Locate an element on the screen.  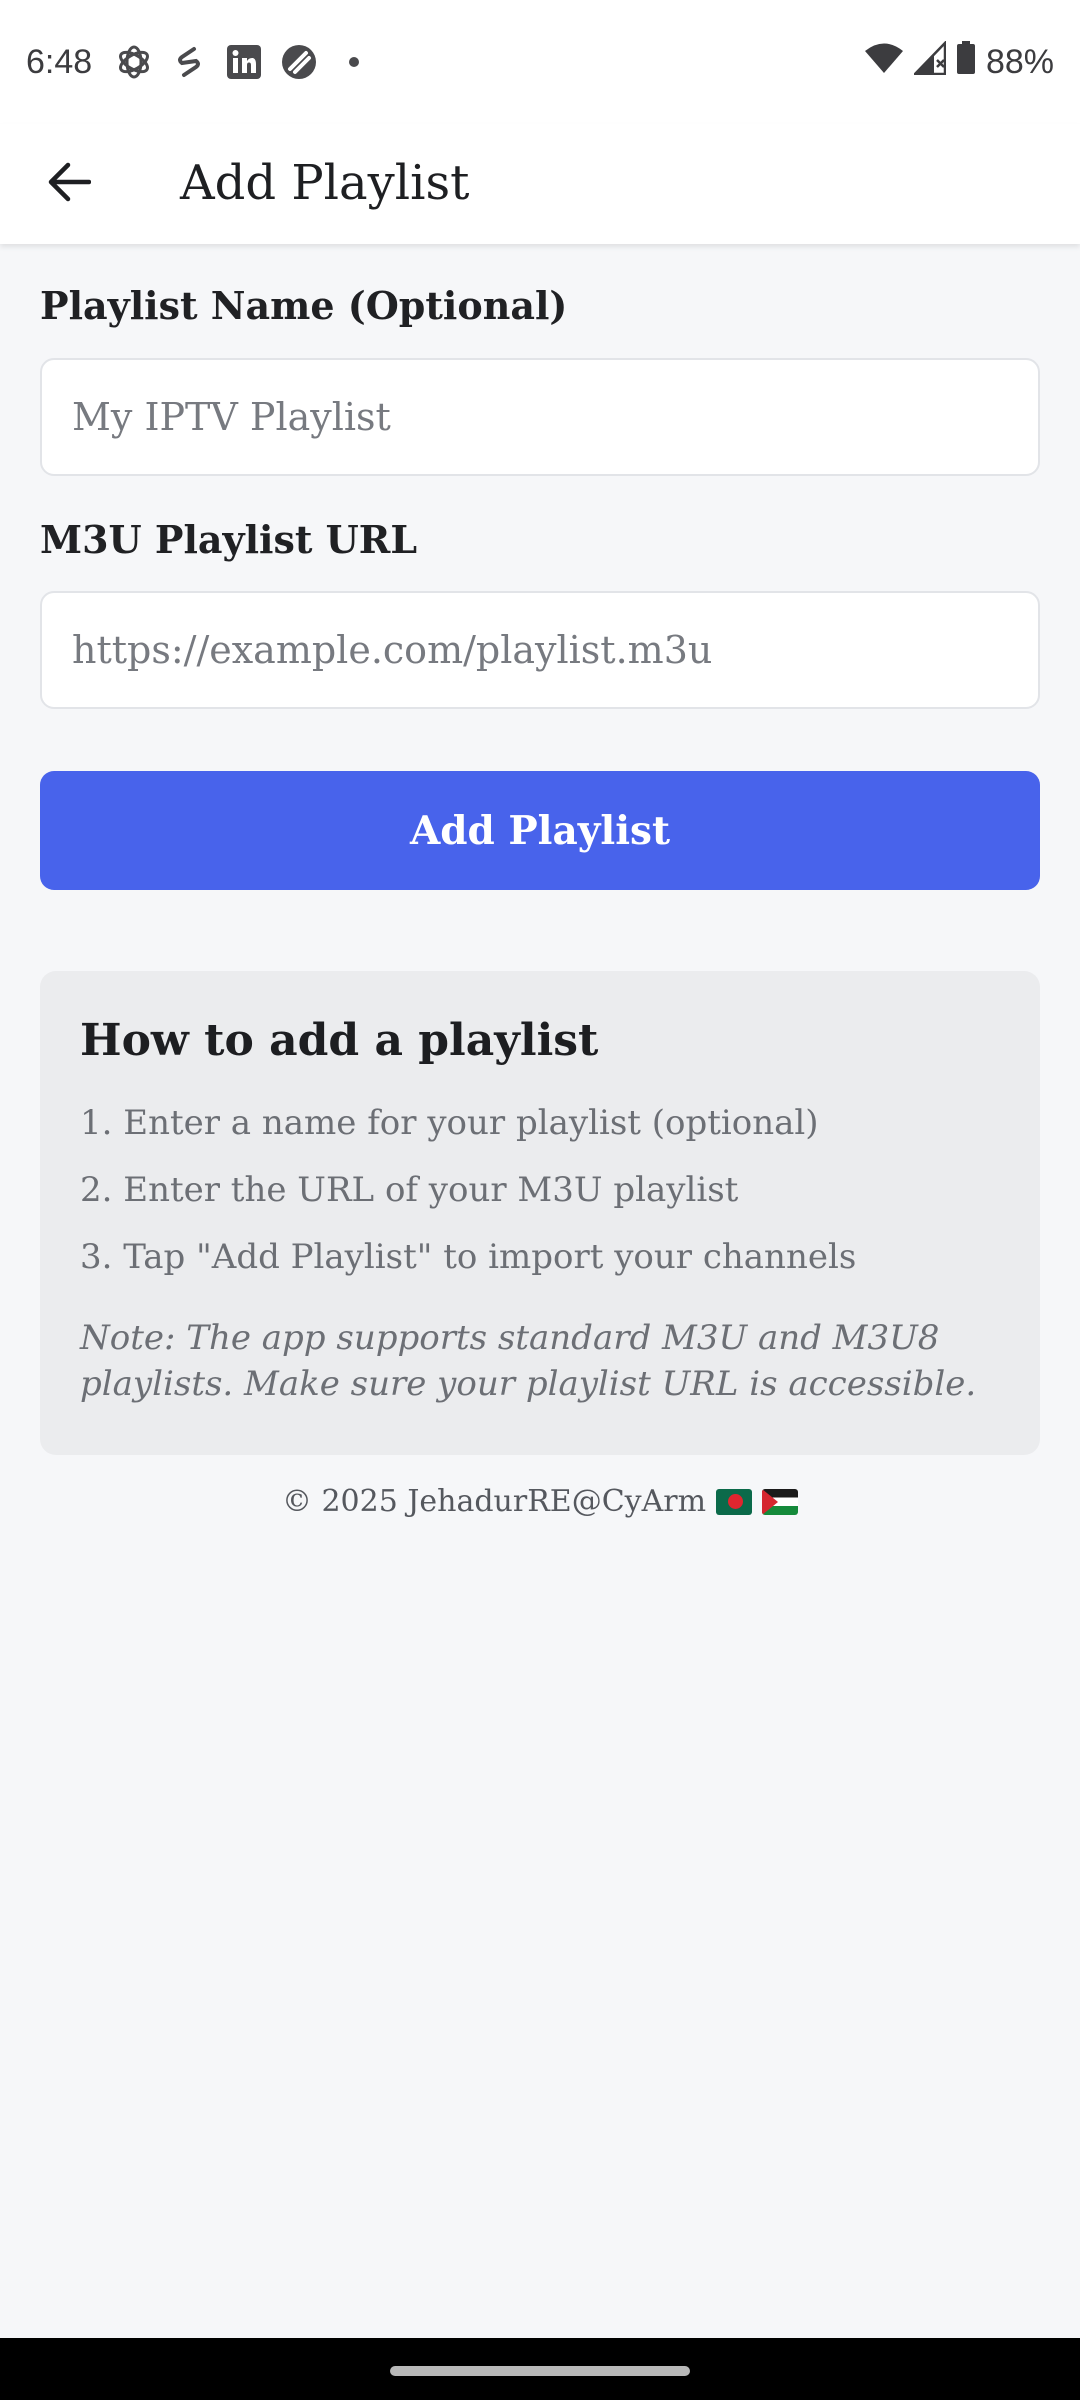
playlist-url-input is located at coordinates (540, 650).